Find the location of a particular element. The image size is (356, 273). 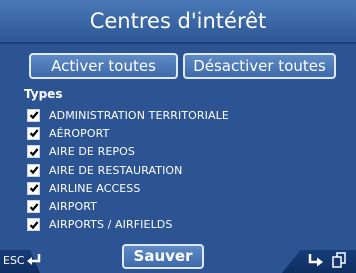

list-item-label: AIRPORT is located at coordinates (73, 207).